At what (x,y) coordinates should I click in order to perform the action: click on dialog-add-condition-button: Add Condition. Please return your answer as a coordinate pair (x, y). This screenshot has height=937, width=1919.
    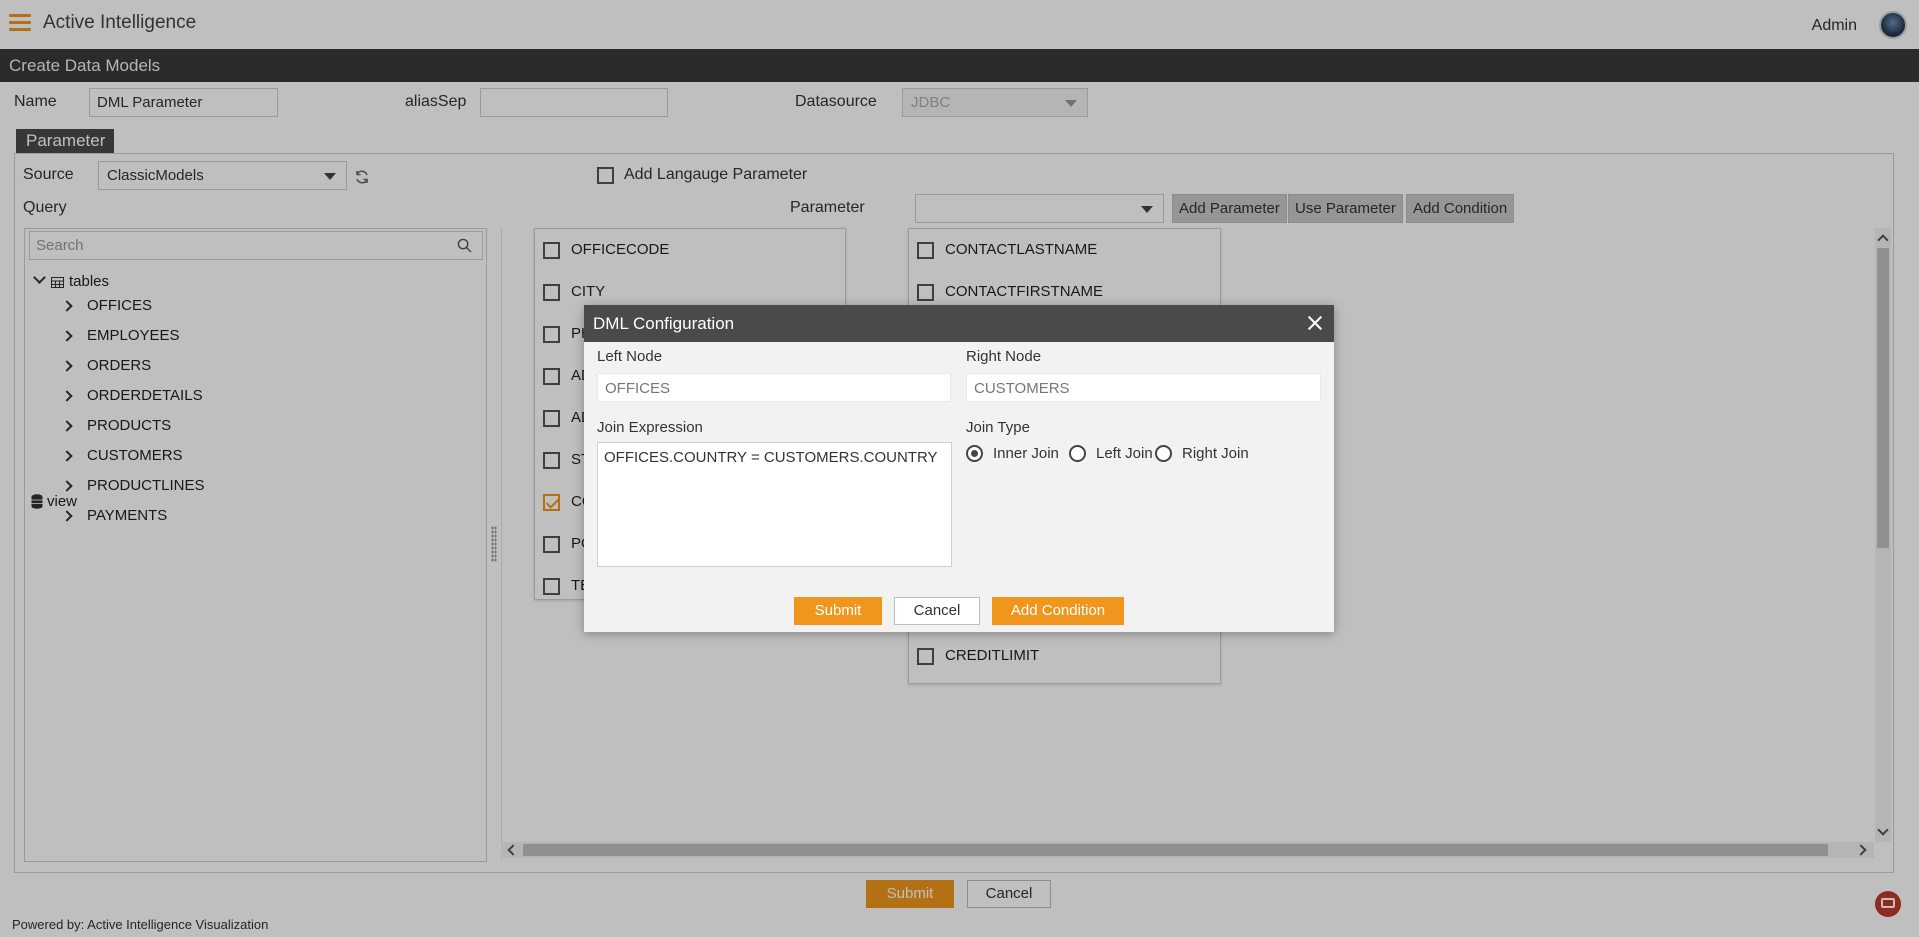
    Looking at the image, I should click on (1058, 611).